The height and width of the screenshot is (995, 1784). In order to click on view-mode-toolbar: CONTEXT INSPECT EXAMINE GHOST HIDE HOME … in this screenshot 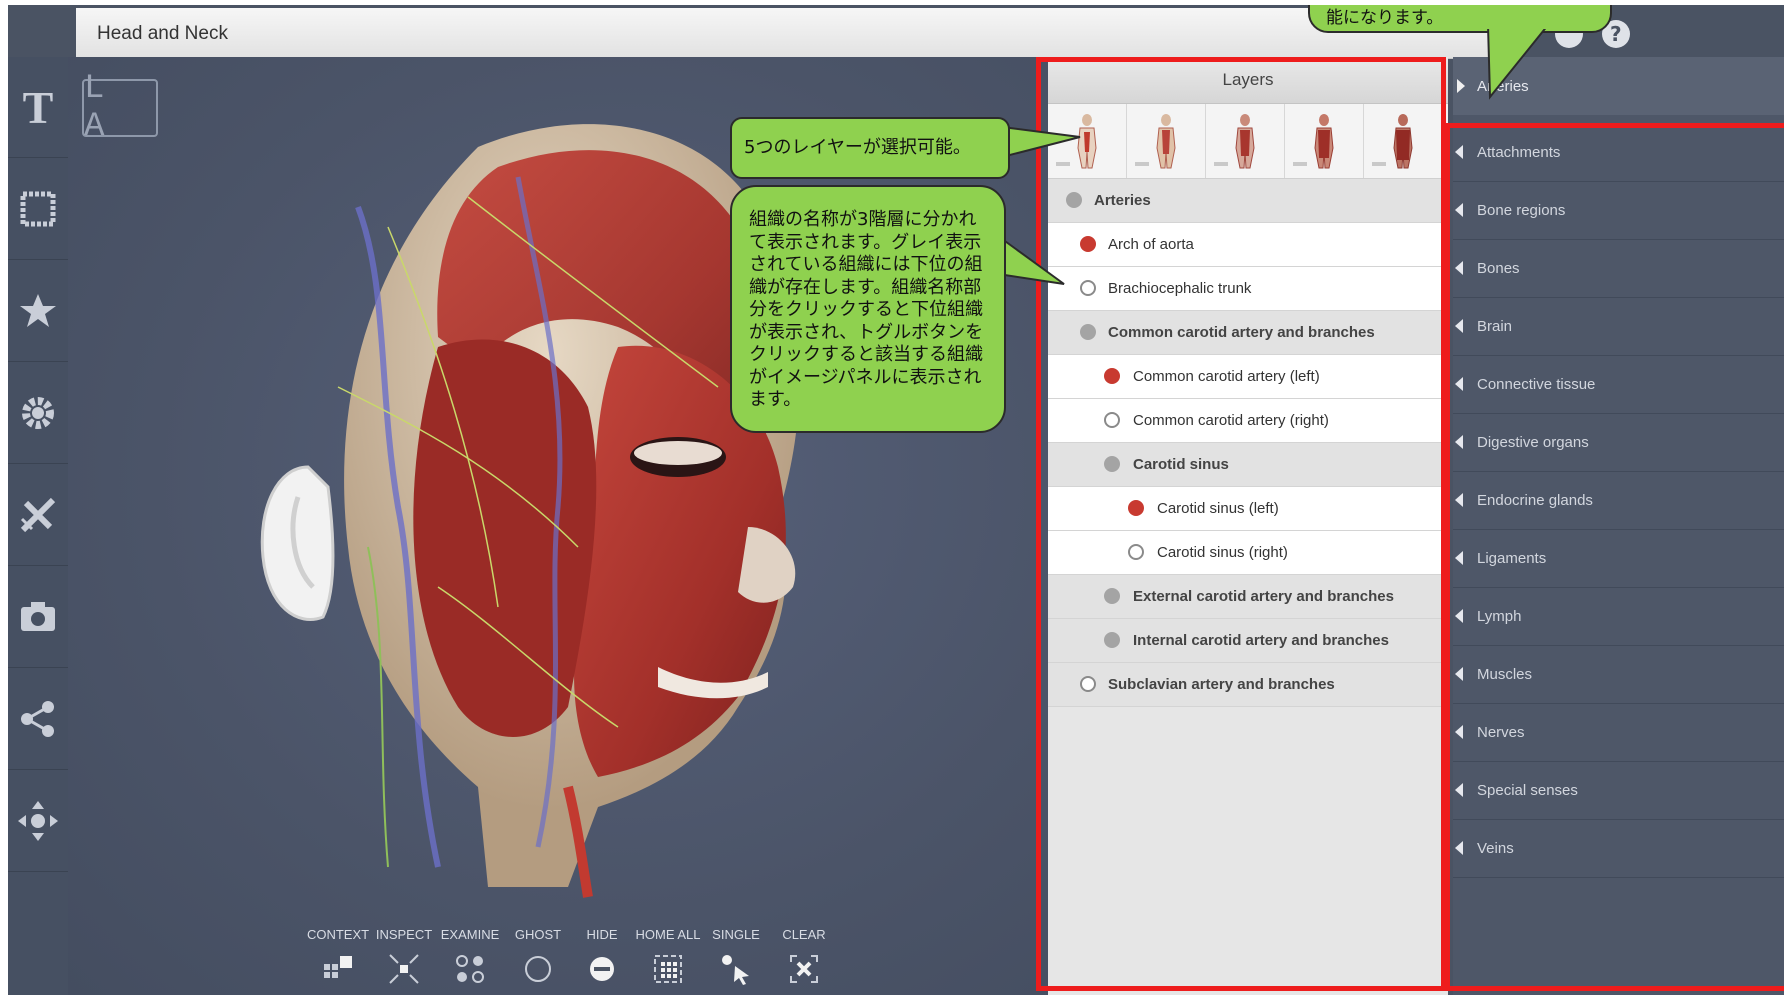, I will do `click(603, 961)`.